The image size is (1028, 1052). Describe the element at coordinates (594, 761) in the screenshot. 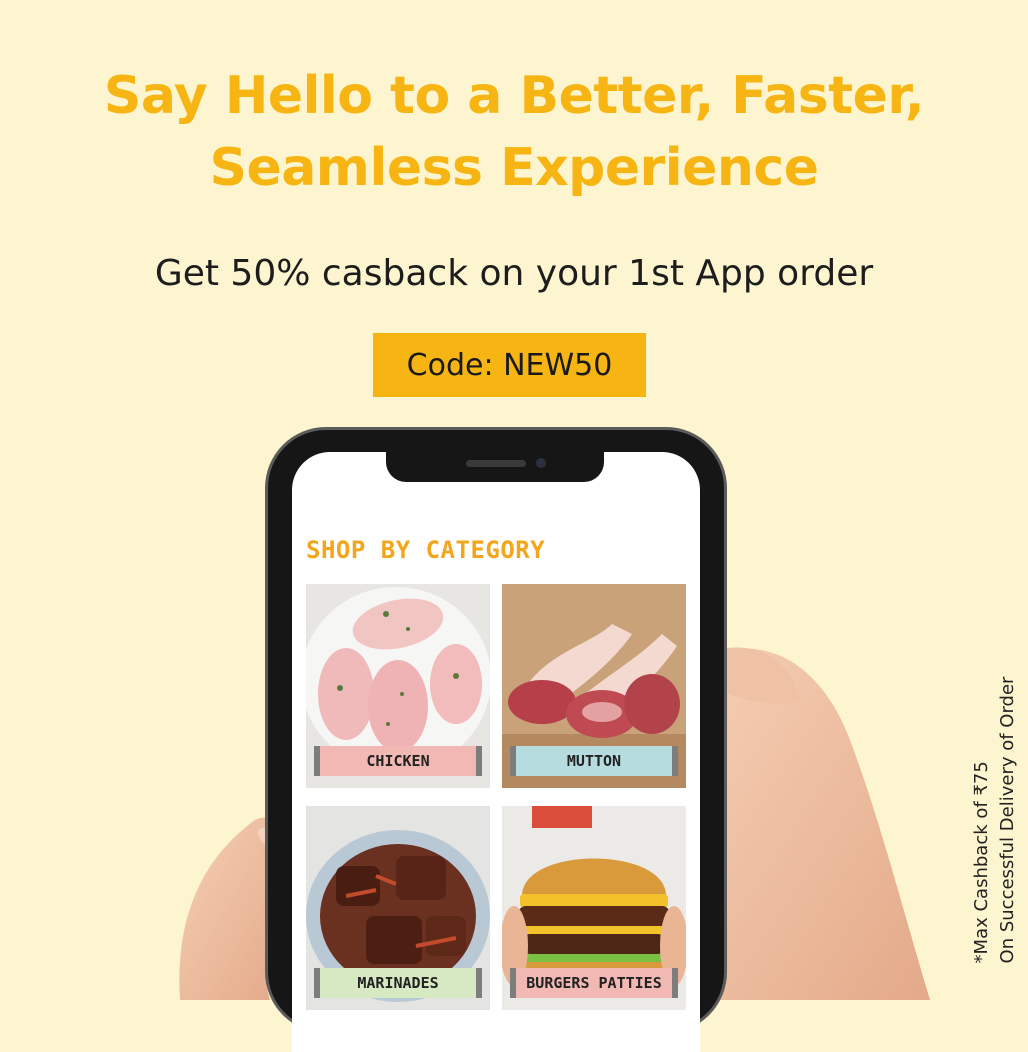

I see `category-label-mutton: MUTTON` at that location.